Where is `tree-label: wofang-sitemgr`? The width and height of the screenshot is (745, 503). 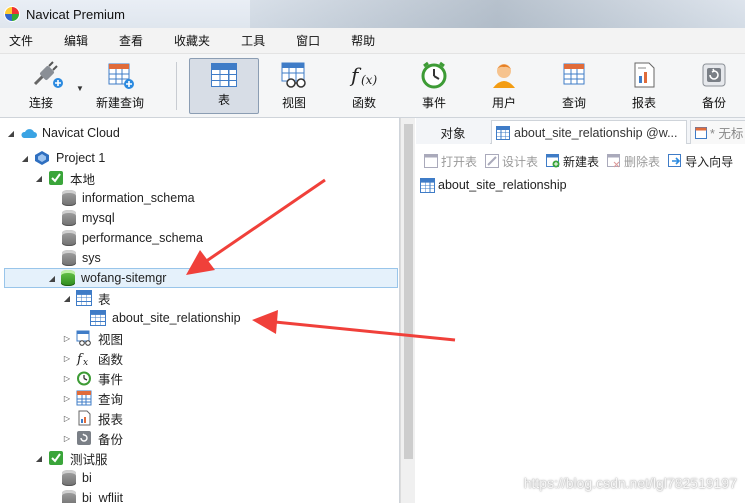
tree-label: wofang-sitemgr is located at coordinates (124, 278).